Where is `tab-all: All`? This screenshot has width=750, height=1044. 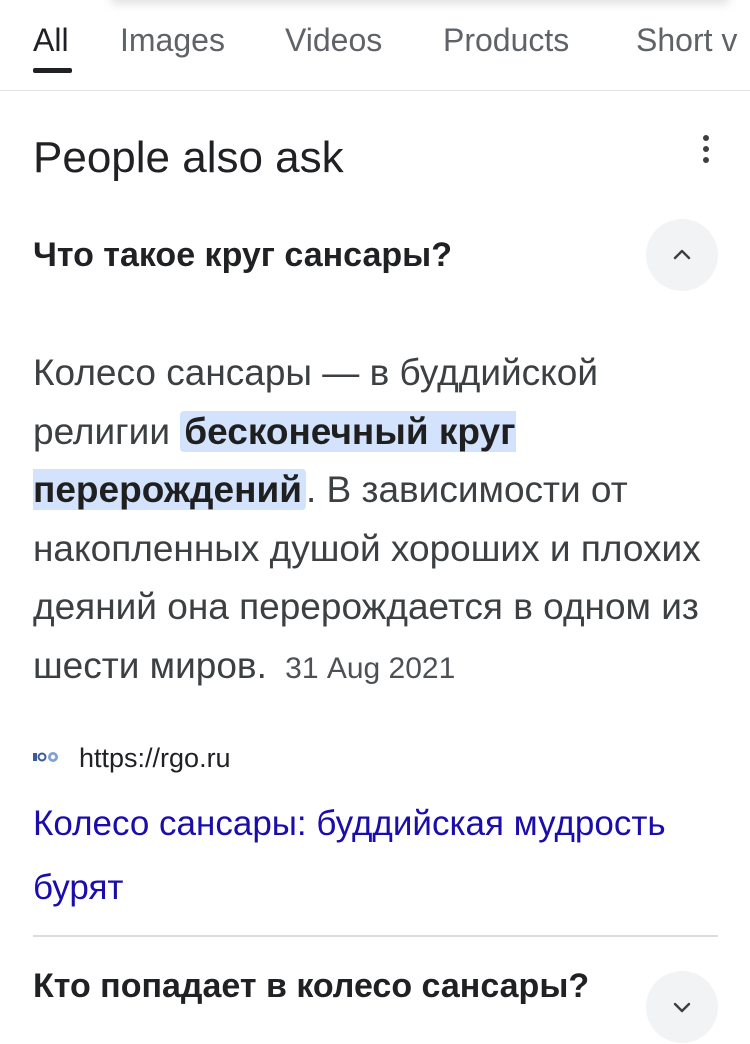
tab-all: All is located at coordinates (51, 40).